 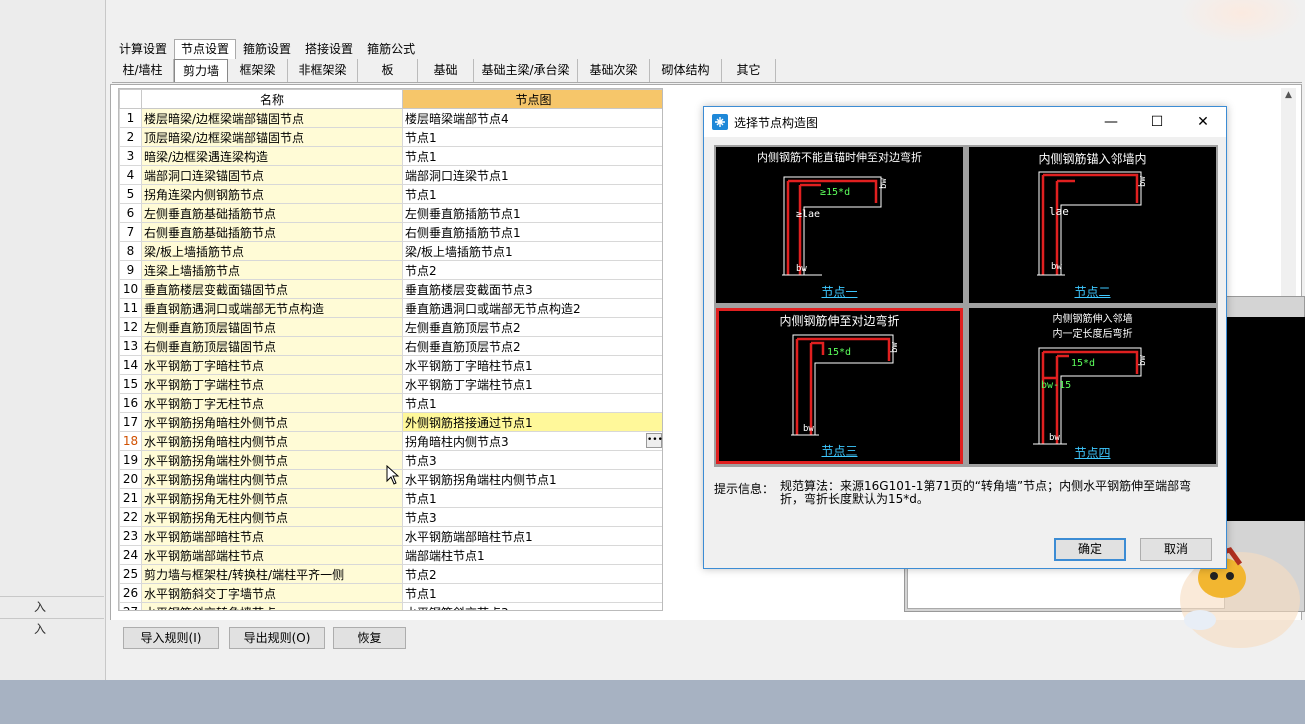 What do you see at coordinates (272, 194) in the screenshot?
I see `row-name-cell: 拐角连梁内侧钢筋节点` at bounding box center [272, 194].